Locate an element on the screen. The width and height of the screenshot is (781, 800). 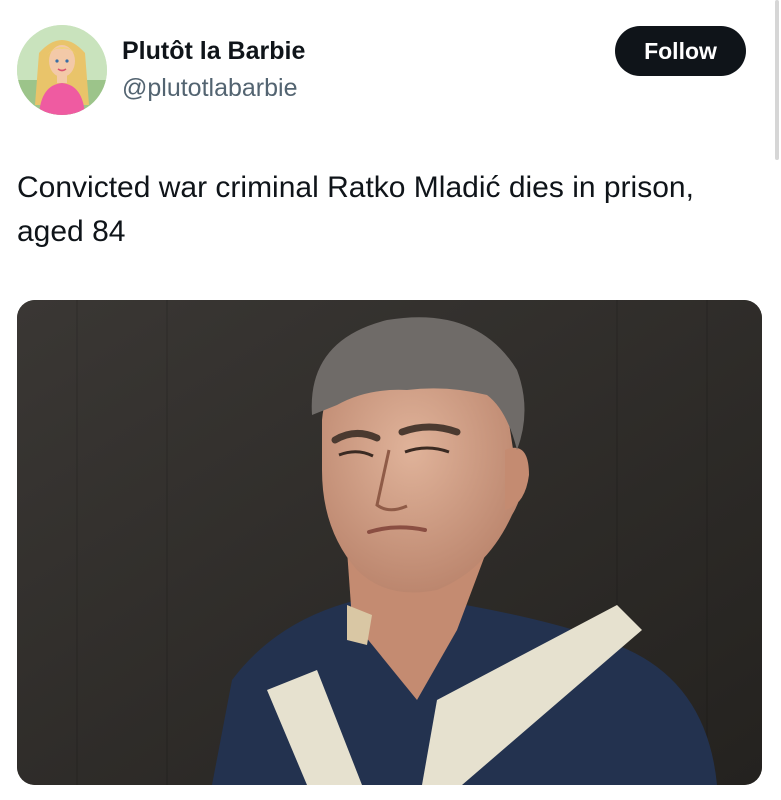
author-handle: @plutotlabarbie is located at coordinates (210, 88).